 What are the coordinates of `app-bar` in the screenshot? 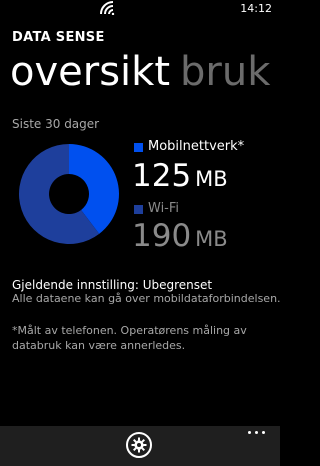 It's located at (140, 446).